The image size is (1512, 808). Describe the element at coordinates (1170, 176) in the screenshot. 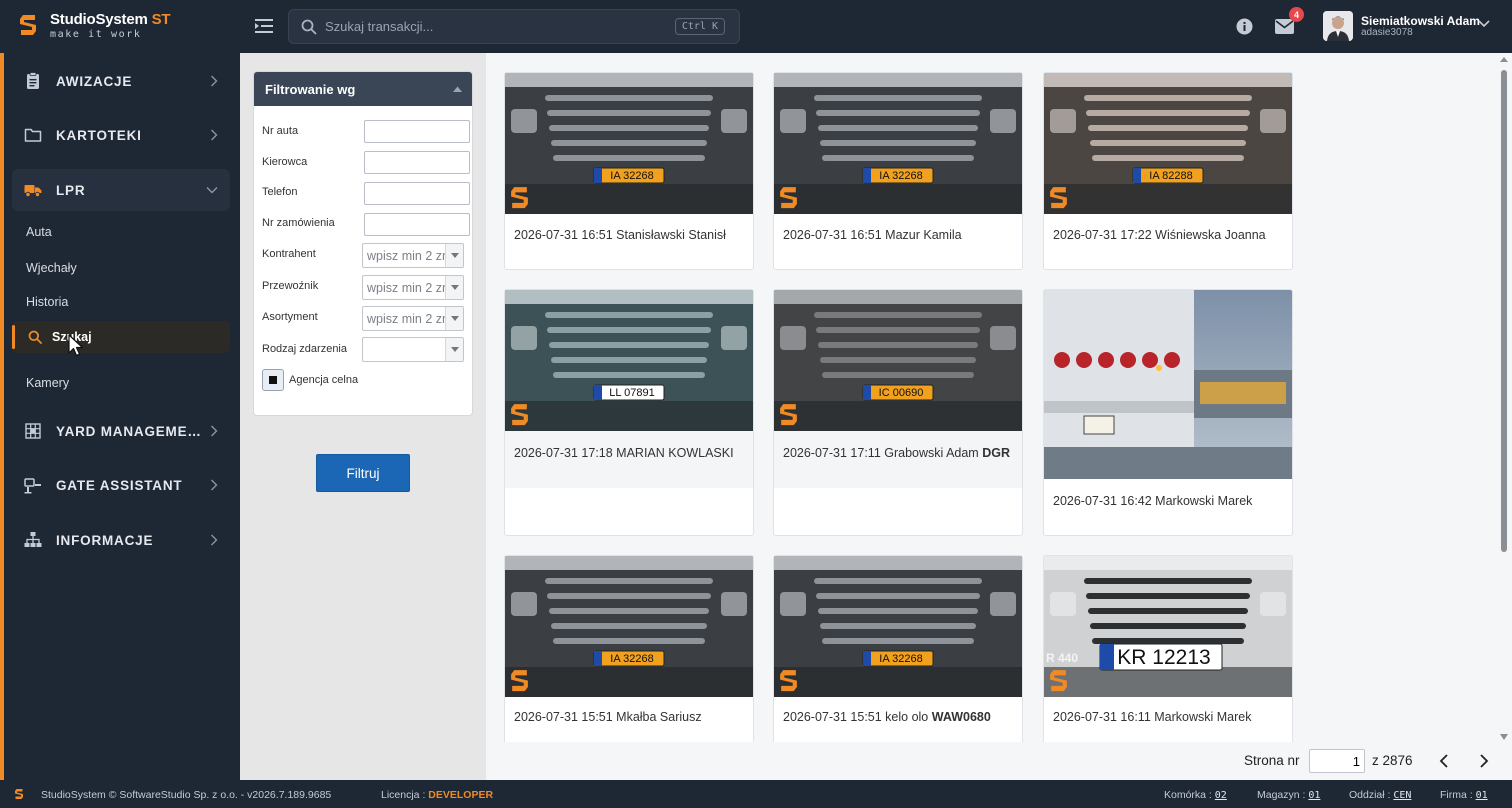

I see `svg-text: IA 82288` at that location.